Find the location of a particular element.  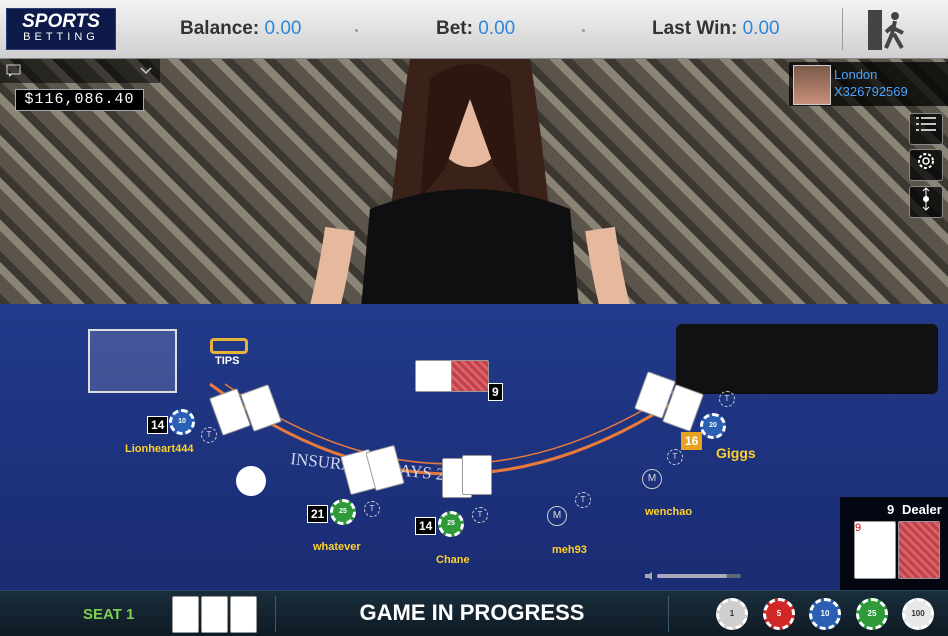

bet-stat: Bet: 0.00 is located at coordinates (475, 29).